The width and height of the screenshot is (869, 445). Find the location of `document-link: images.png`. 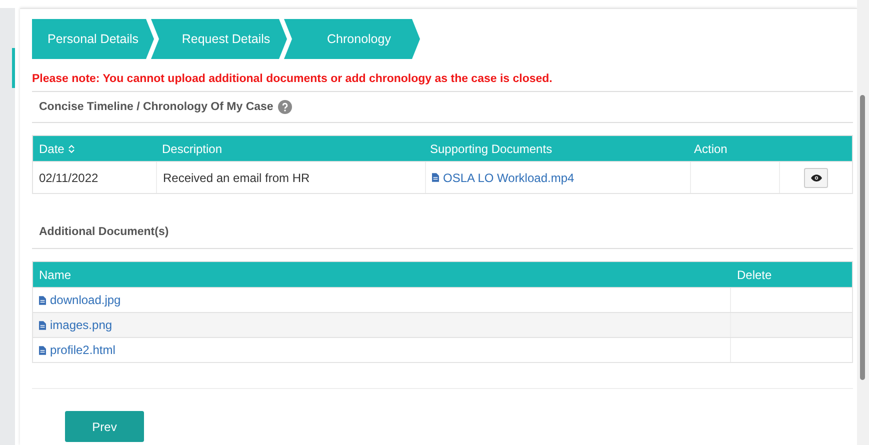

document-link: images.png is located at coordinates (75, 325).